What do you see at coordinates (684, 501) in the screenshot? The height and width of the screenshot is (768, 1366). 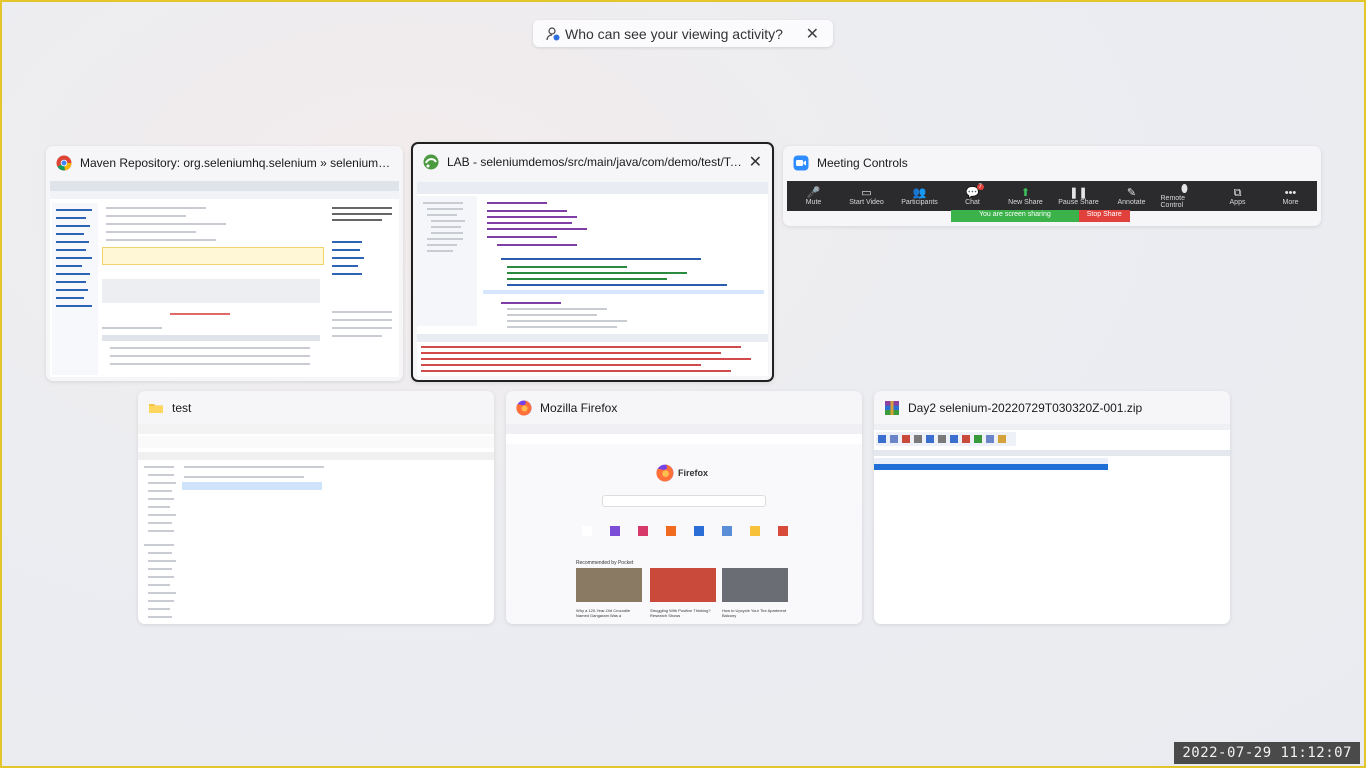 I see `firefox-search-box` at bounding box center [684, 501].